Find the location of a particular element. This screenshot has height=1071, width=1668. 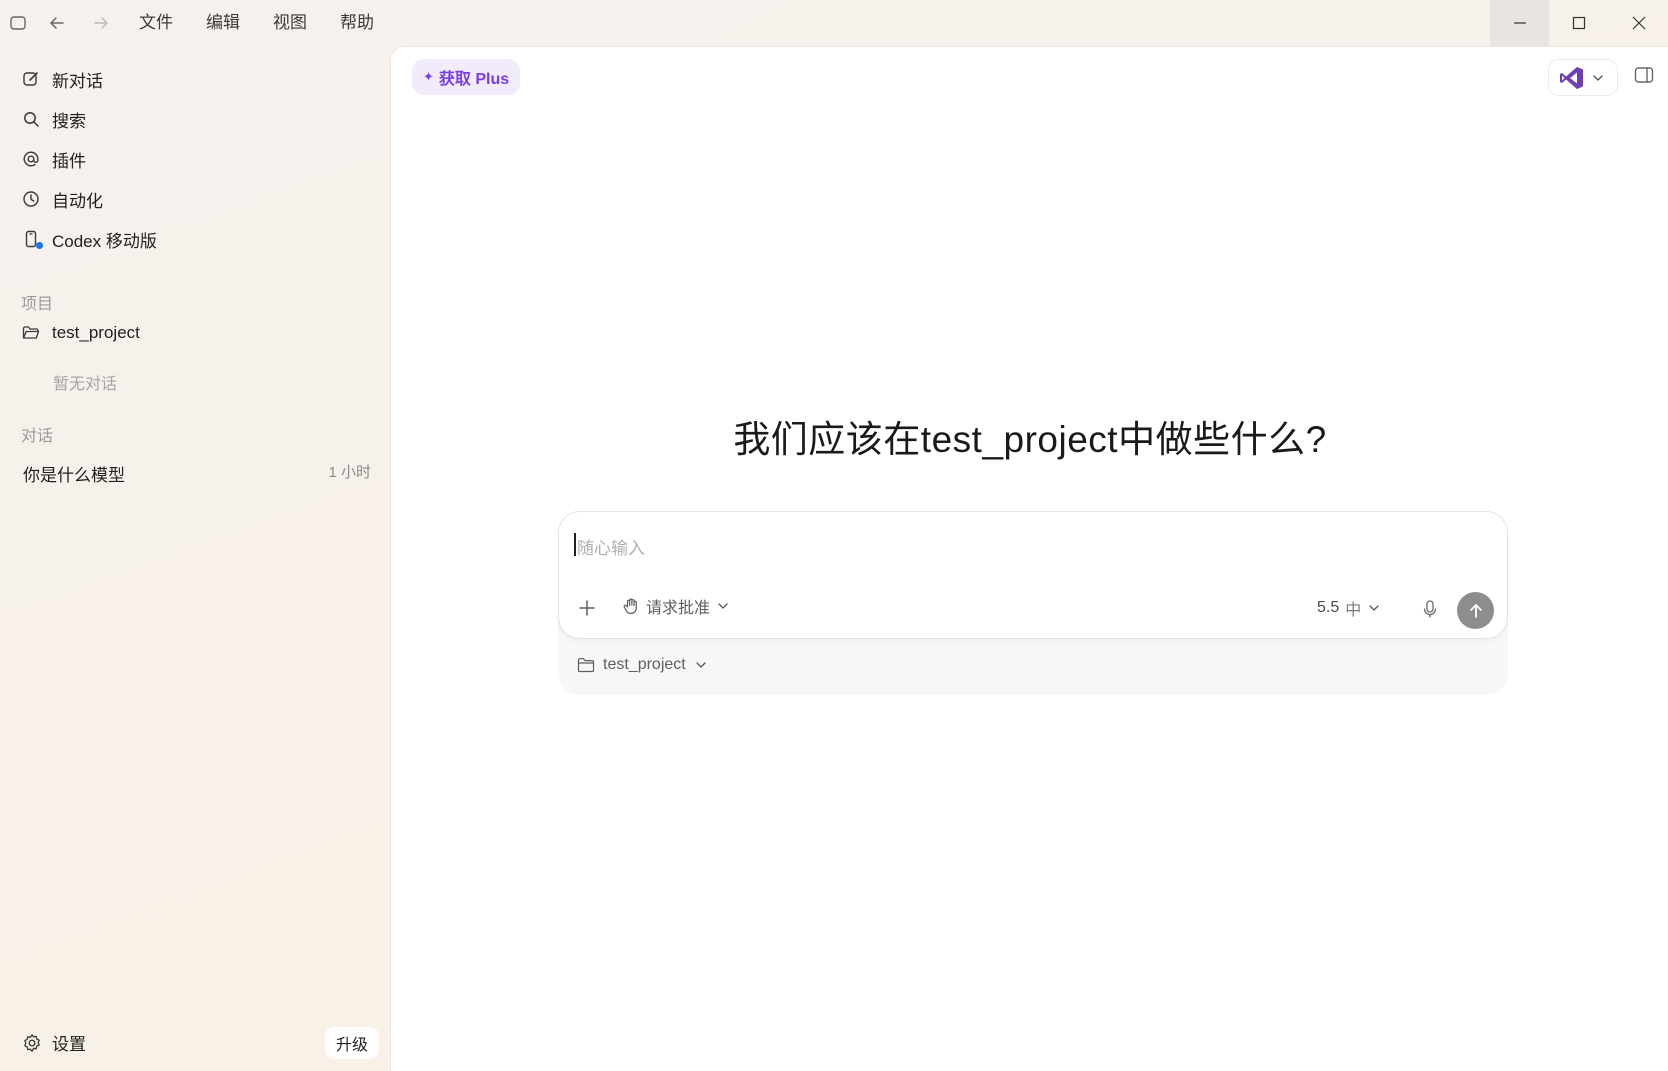

project-folder-selector: test_project is located at coordinates (642, 665).